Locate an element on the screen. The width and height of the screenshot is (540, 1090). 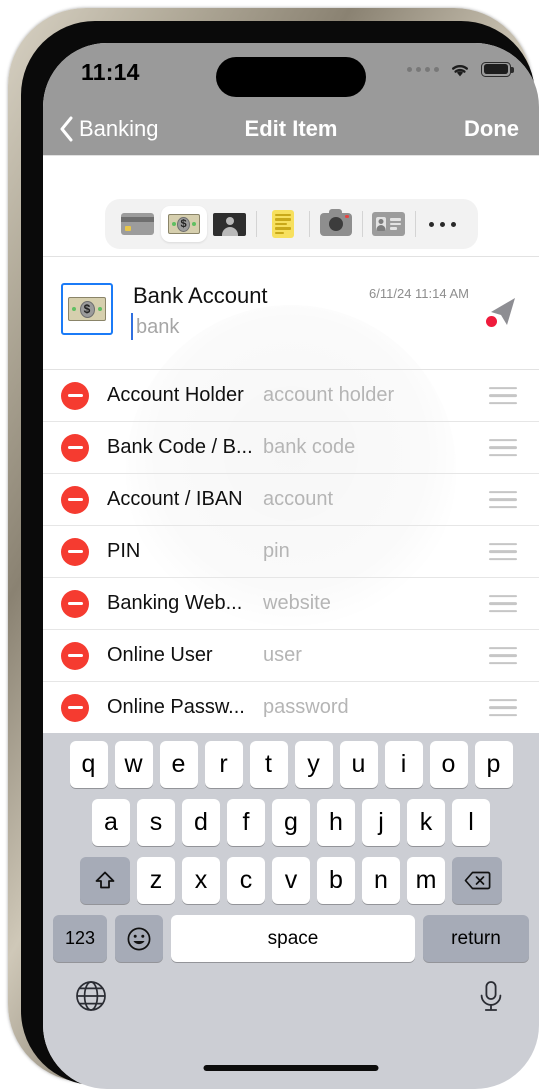
key-x: x is located at coordinates (201, 880).